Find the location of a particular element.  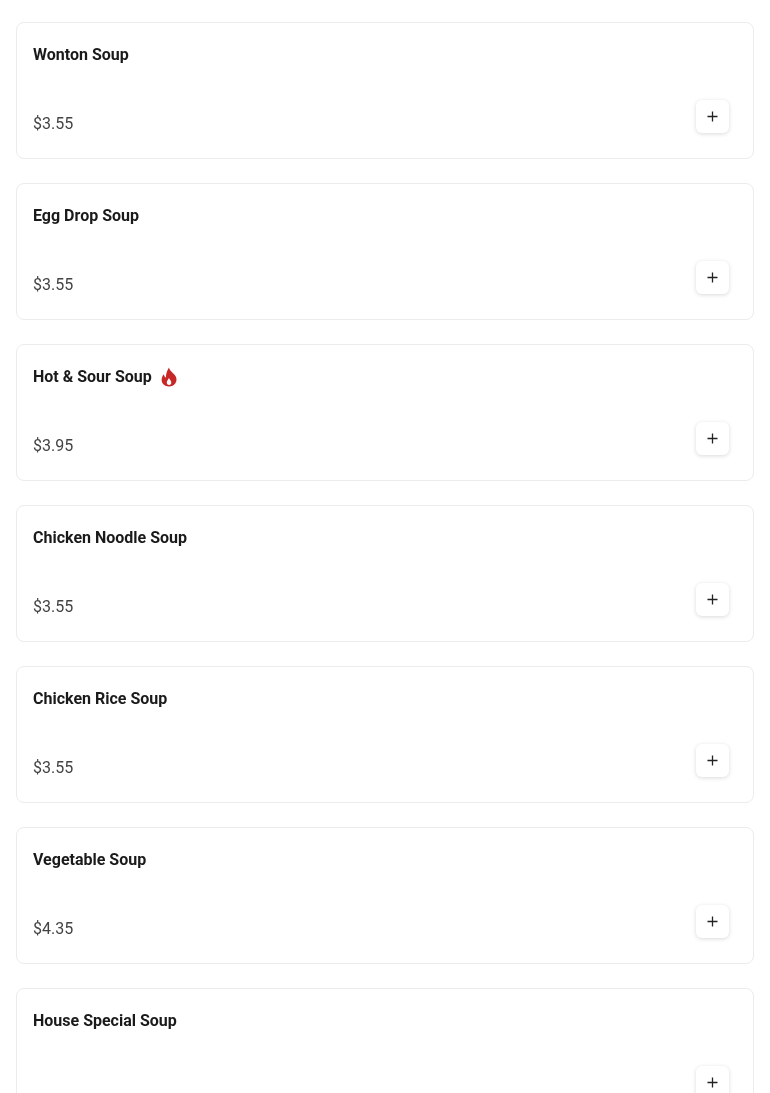

item-name: Hot & Sour Soup is located at coordinates (92, 377).